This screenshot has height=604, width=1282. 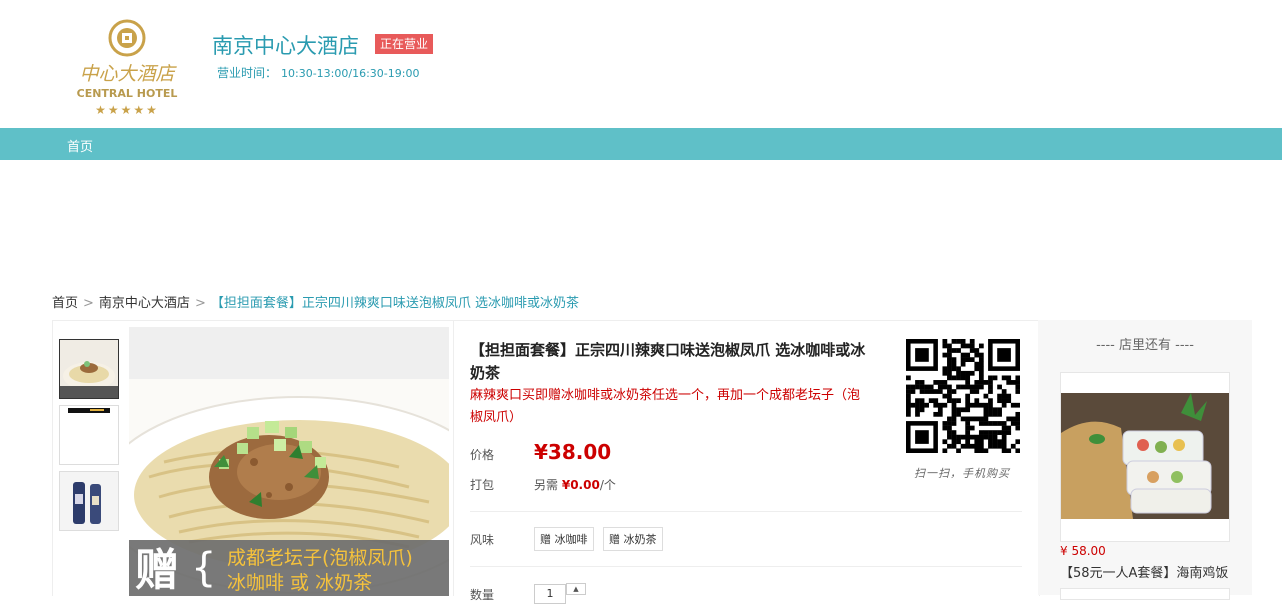 I want to click on banner-line-2: 冰咖啡 或 冰奶茶, so click(x=299, y=583).